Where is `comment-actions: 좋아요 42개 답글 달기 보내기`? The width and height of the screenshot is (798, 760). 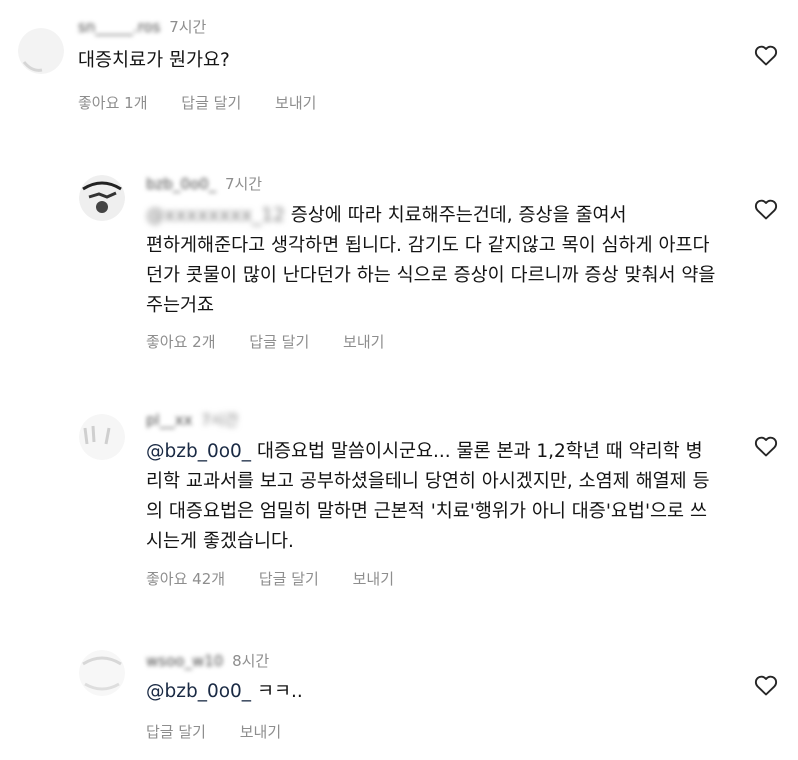
comment-actions: 좋아요 42개 답글 달기 보내기 is located at coordinates (284, 578).